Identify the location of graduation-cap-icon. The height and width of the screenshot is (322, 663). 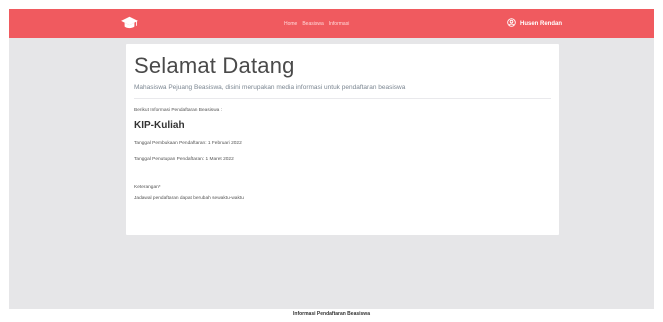
(129, 23).